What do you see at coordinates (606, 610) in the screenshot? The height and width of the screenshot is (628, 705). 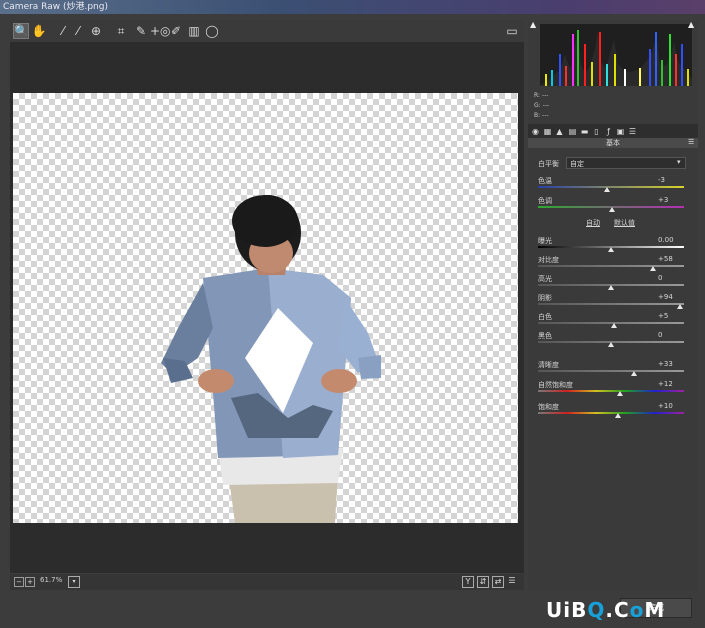 I see `watermark-logo: UiBQ.CoM` at bounding box center [606, 610].